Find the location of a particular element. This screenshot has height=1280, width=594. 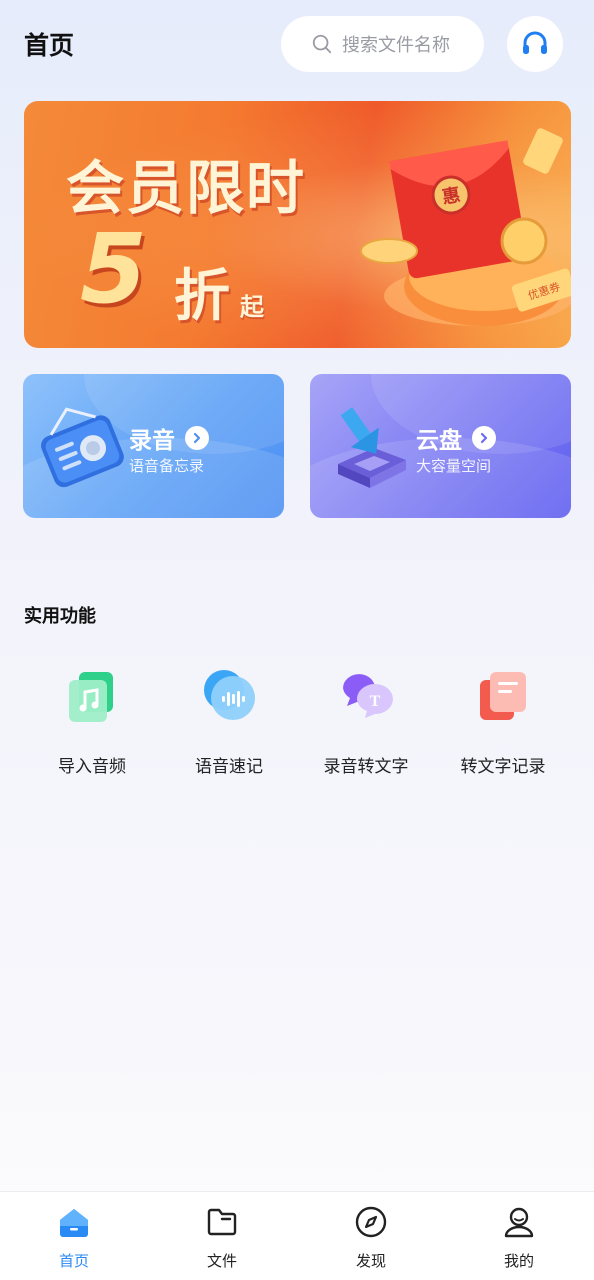

nav-profile-label: 我的 is located at coordinates (518, 1261).